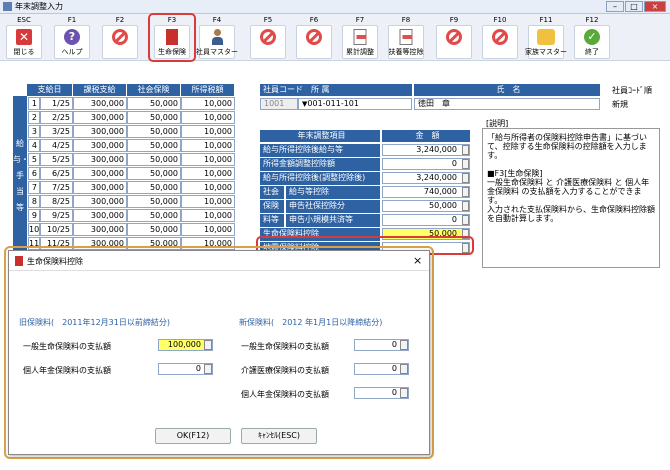 The width and height of the screenshot is (670, 470). Describe the element at coordinates (279, 436) in the screenshot. I see `cancel-button: ｷｬﾝｾﾙ(ESC)` at that location.